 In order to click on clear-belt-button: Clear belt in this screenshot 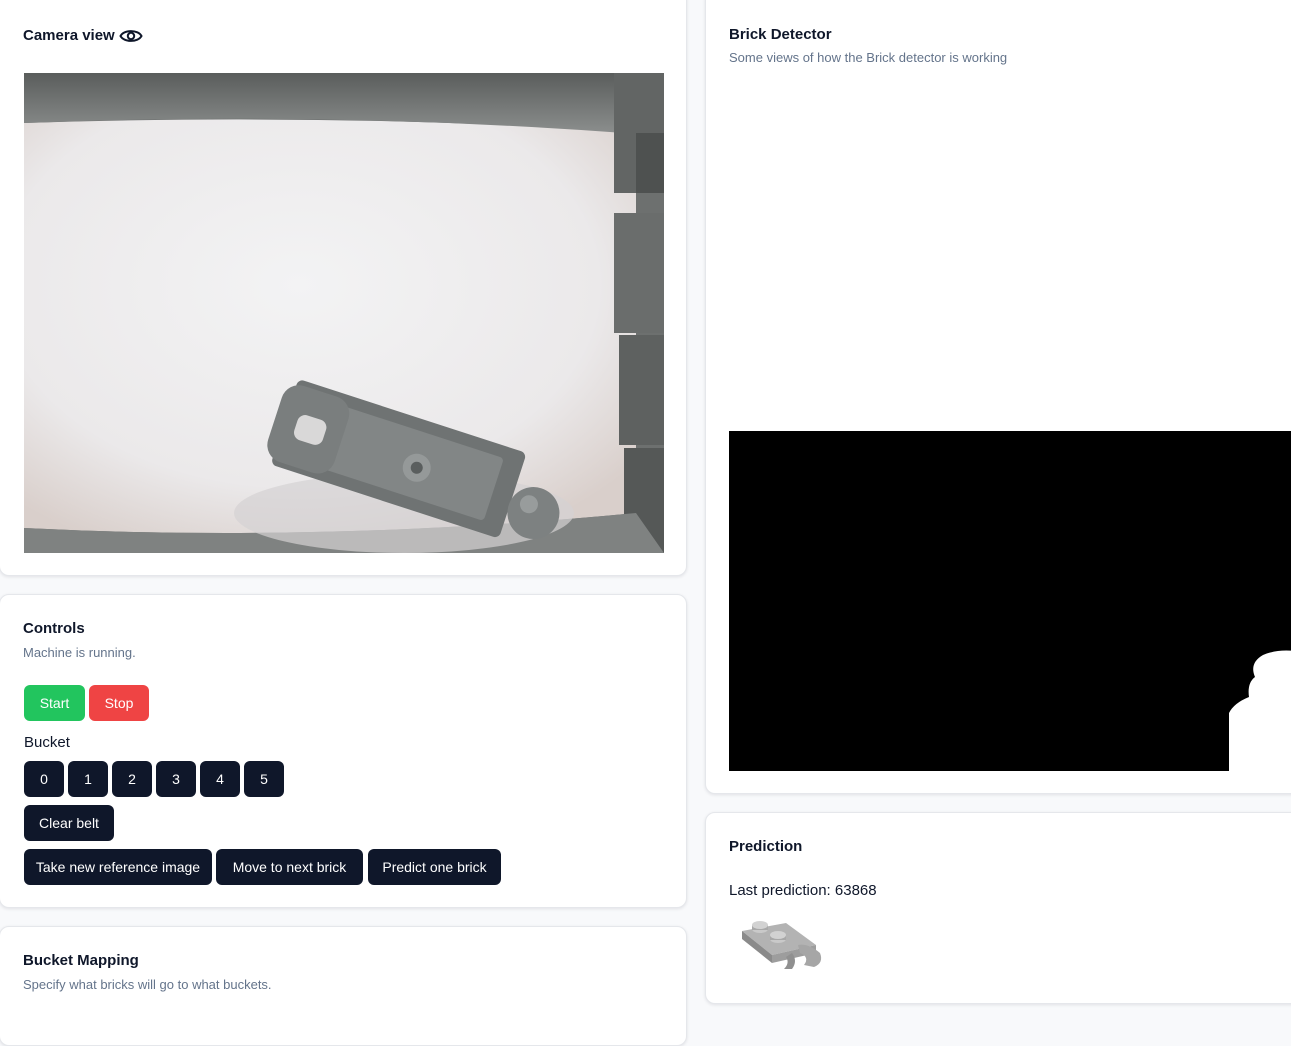, I will do `click(69, 823)`.